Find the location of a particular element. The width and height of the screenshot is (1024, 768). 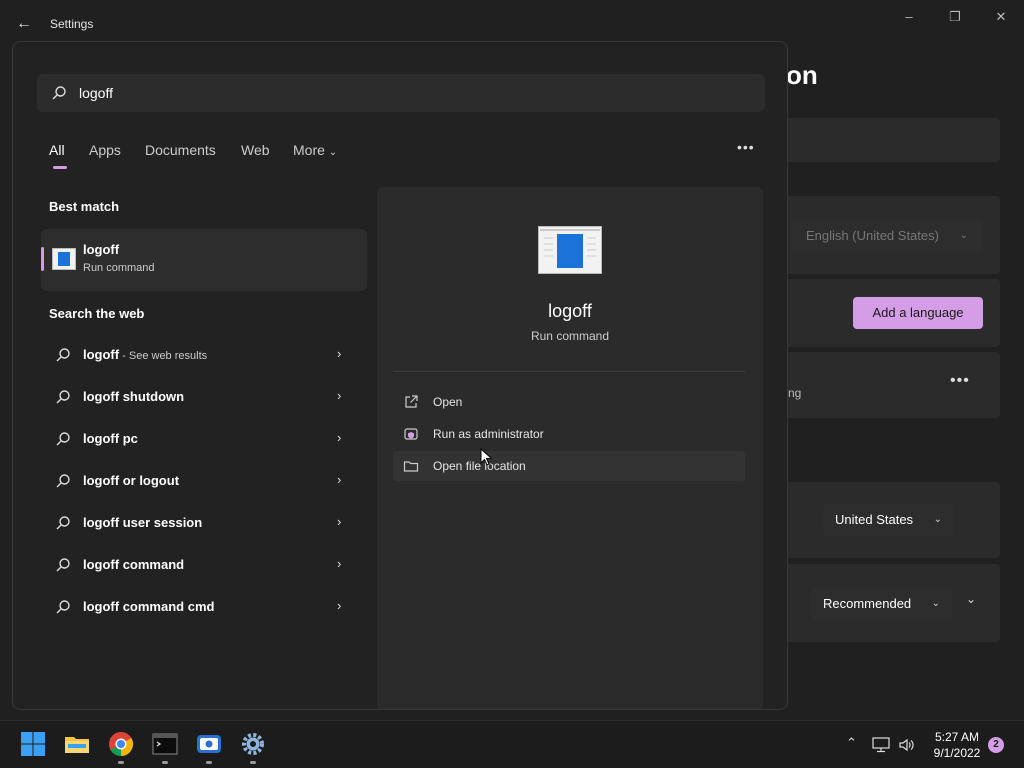

minimize-icon: – is located at coordinates (909, 17).